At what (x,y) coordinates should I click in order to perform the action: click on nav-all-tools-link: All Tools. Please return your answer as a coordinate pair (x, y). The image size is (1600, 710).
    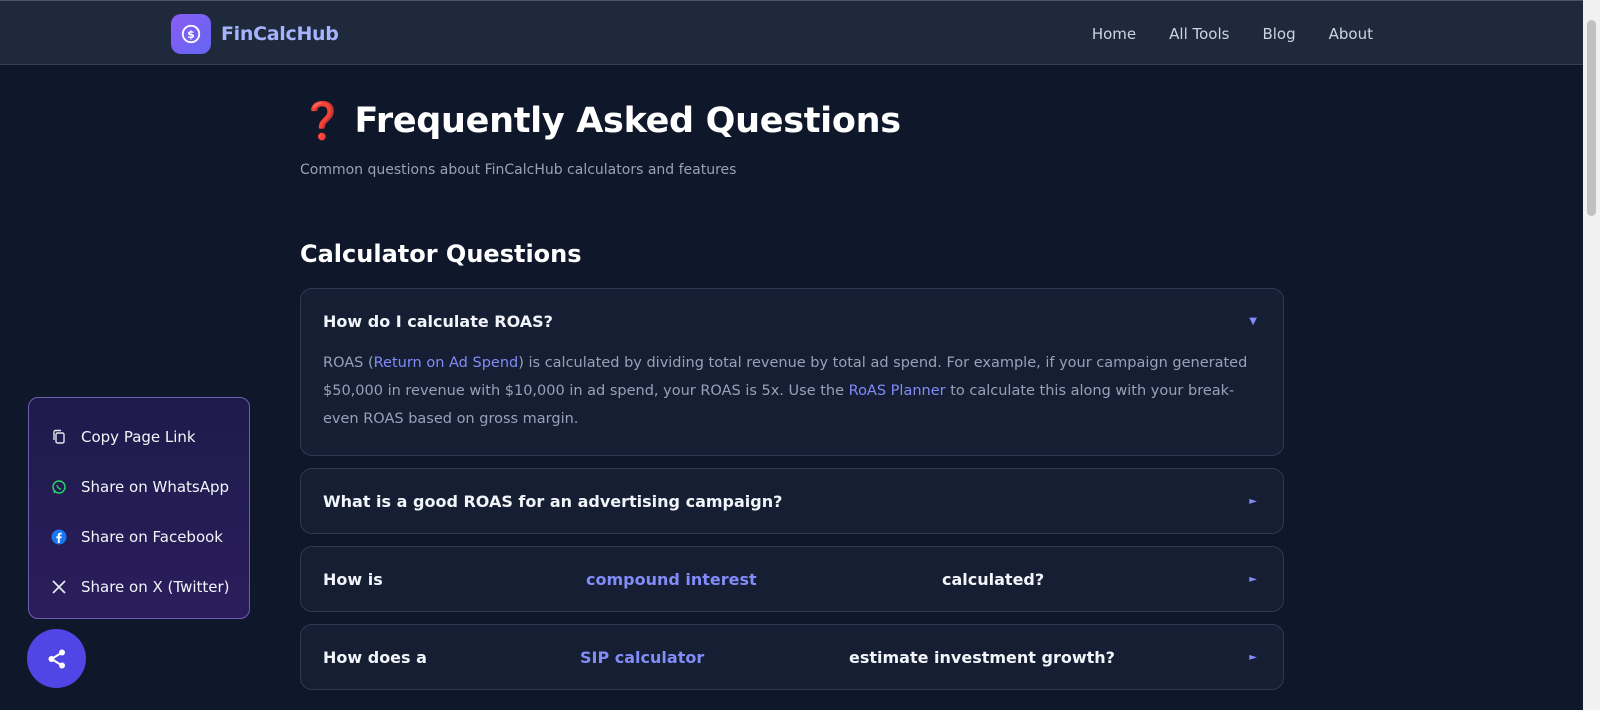
    Looking at the image, I should click on (1199, 34).